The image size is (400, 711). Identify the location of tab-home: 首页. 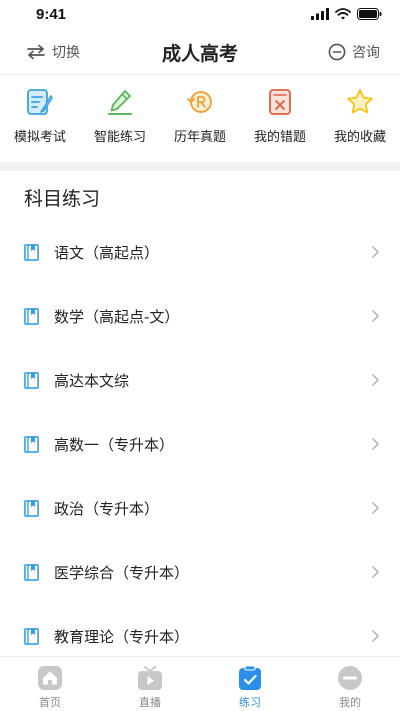
(50, 687).